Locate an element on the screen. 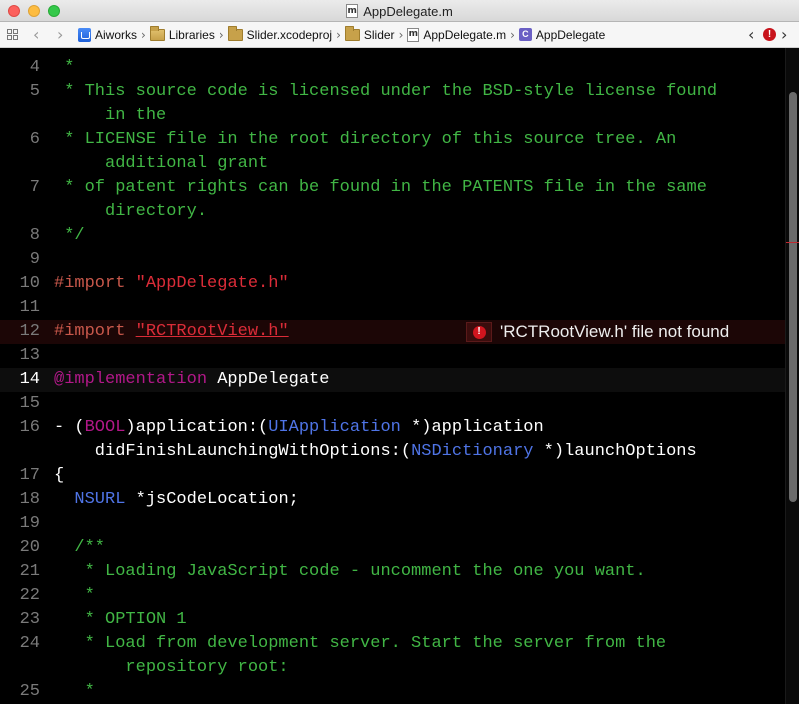 Image resolution: width=799 pixels, height=704 pixels. line-number: 10 is located at coordinates (29, 283).